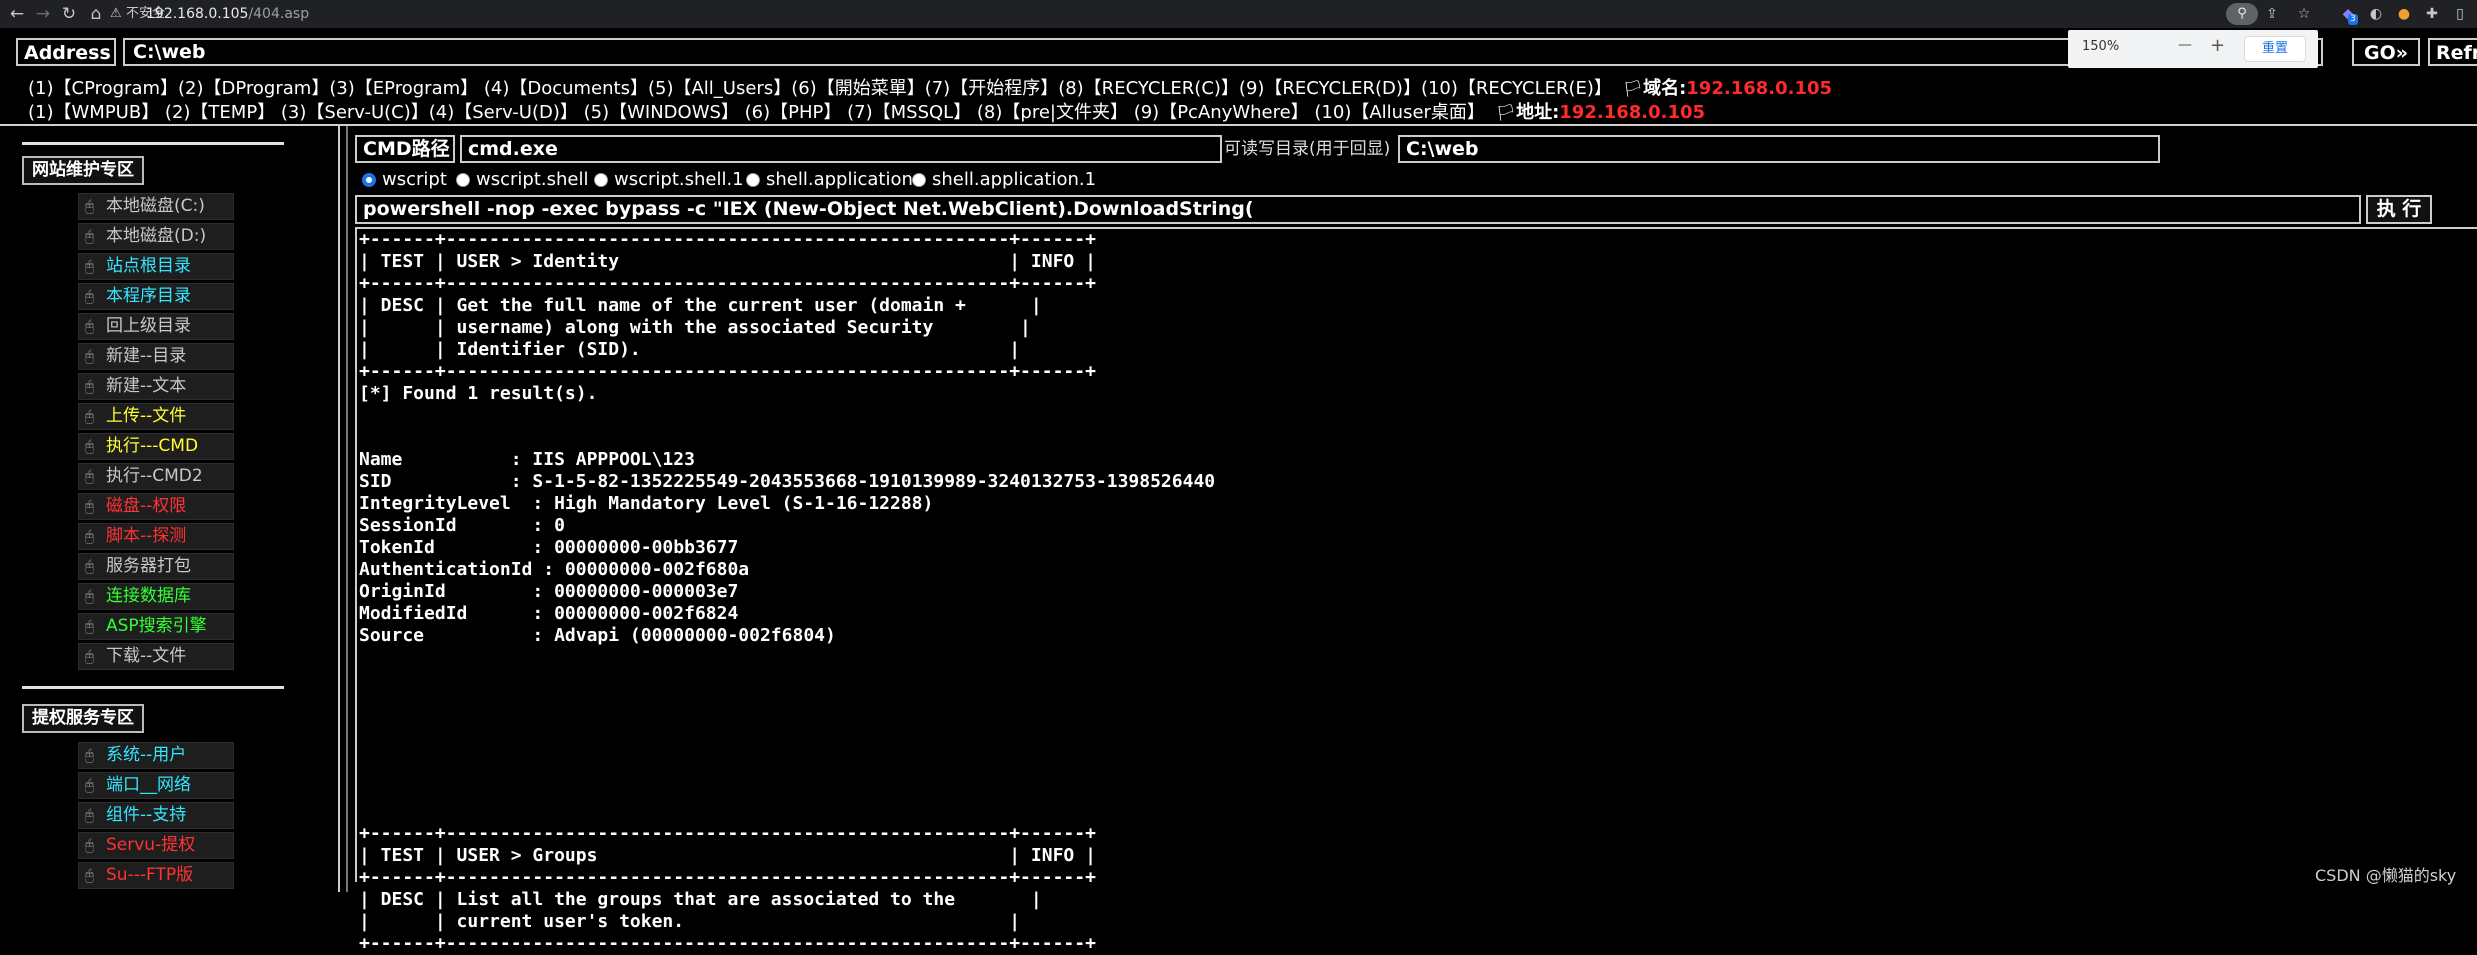 This screenshot has height=955, width=2477. I want to click on execute-button: 执 行, so click(2399, 209).